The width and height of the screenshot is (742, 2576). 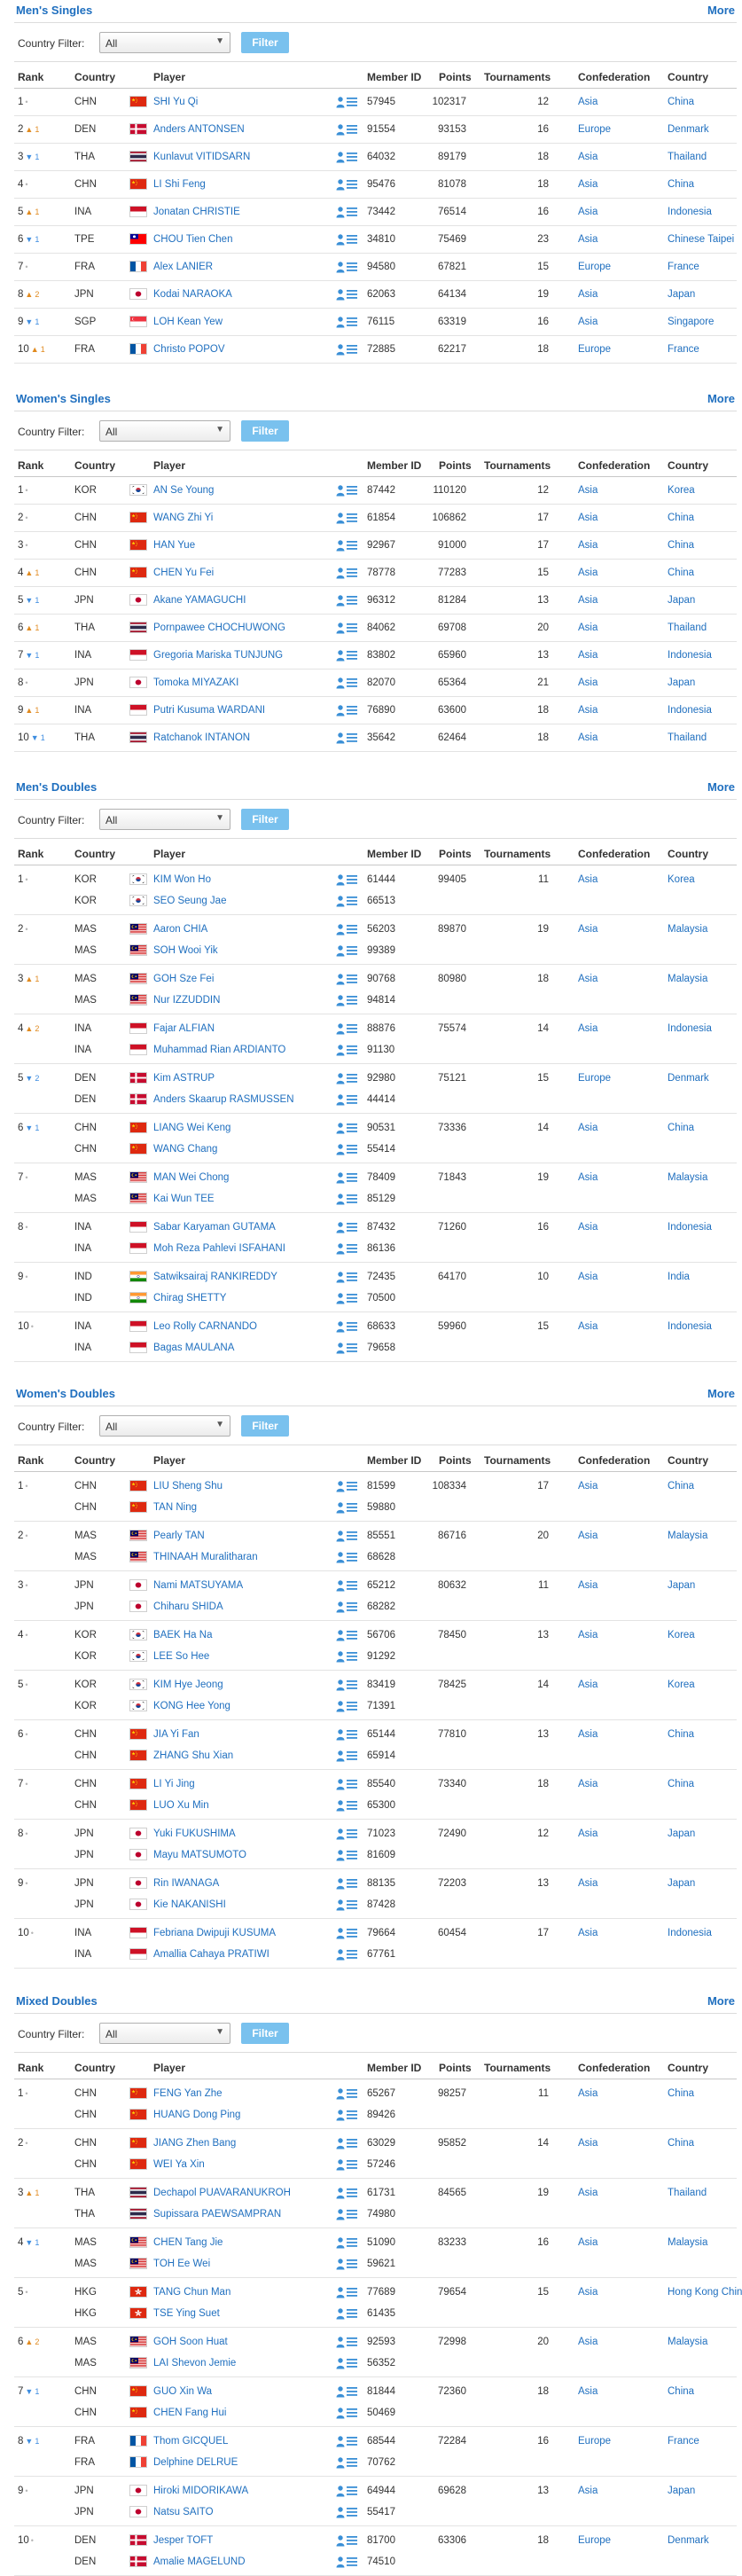 What do you see at coordinates (195, 682) in the screenshot?
I see `player-name-link: Tomoka MIYAZAKI` at bounding box center [195, 682].